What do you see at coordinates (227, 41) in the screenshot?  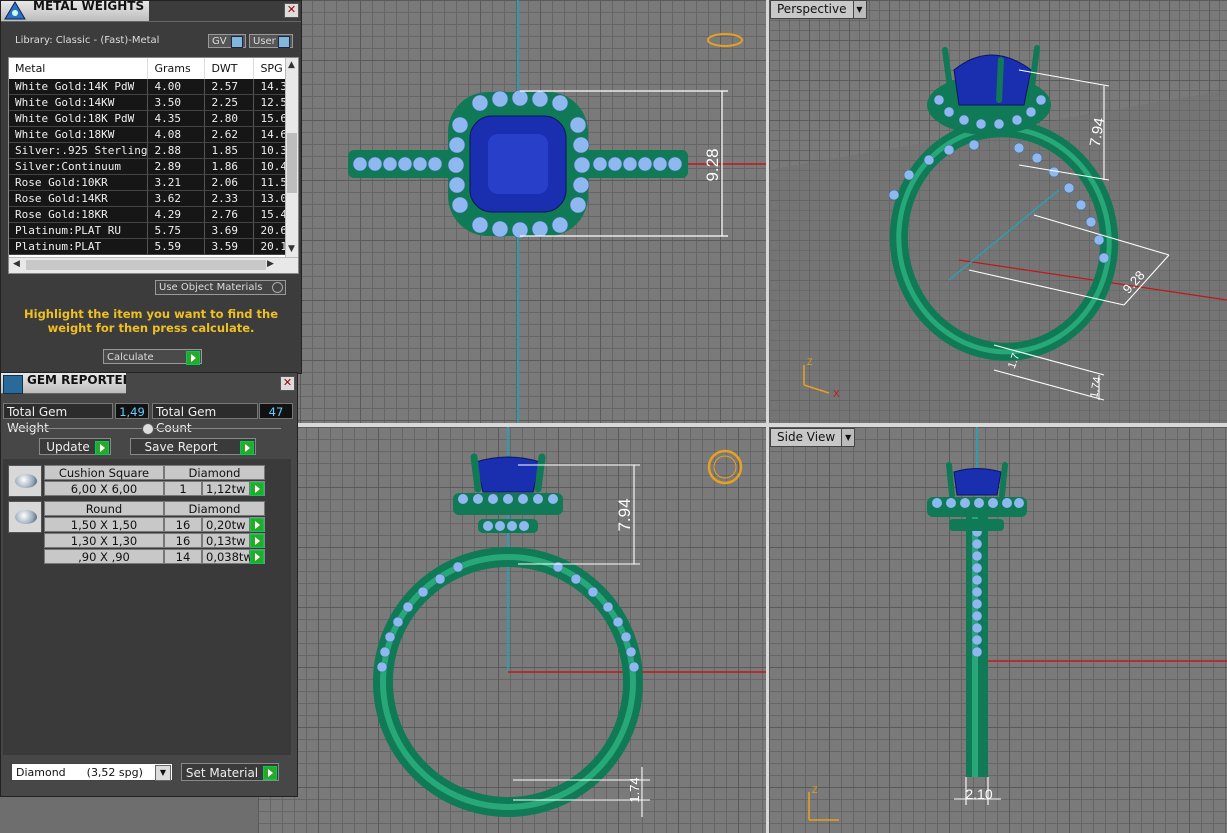 I see `gv-toggle: GV` at bounding box center [227, 41].